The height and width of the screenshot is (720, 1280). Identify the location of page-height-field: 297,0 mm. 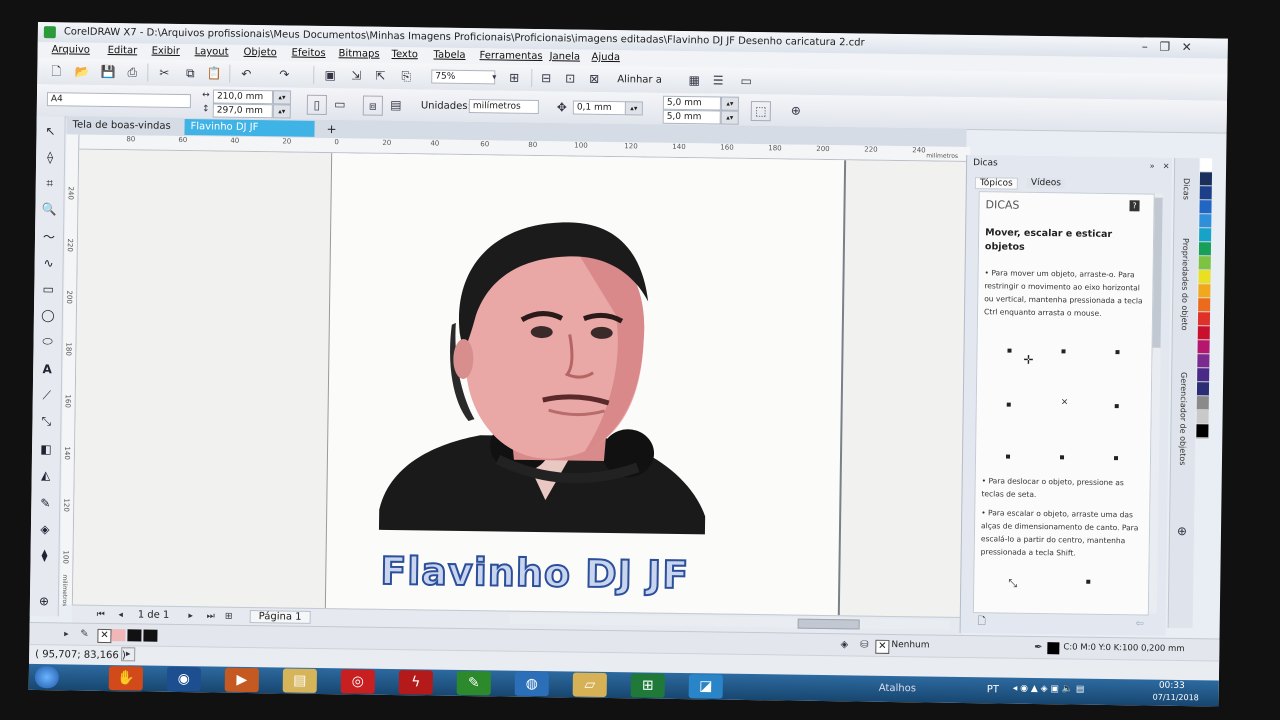
(242, 111).